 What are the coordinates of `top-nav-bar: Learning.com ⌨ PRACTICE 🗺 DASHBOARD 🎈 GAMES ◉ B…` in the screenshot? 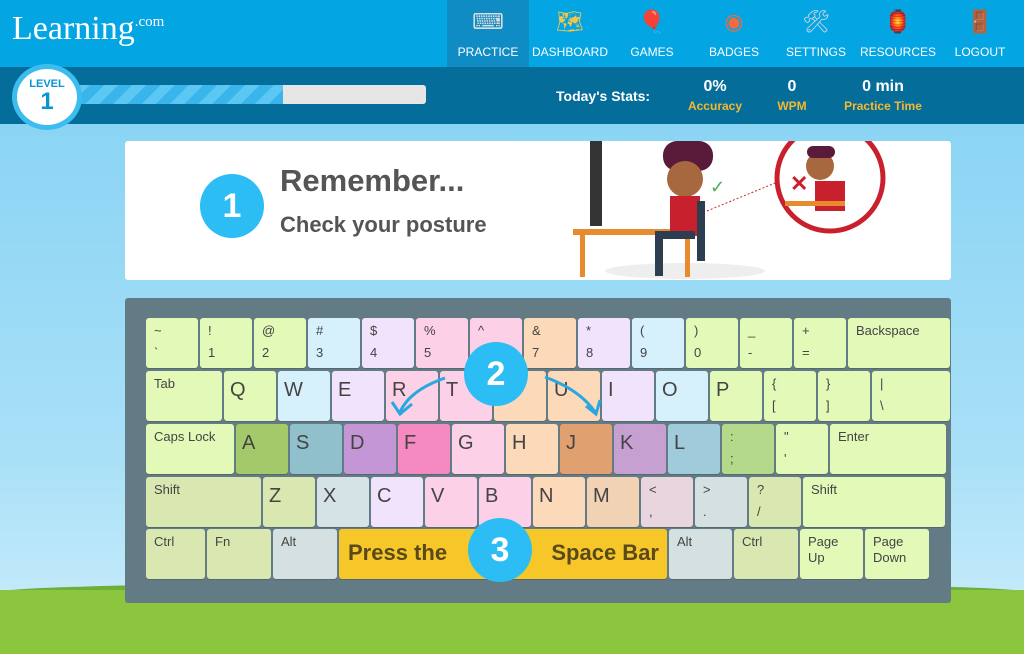 It's located at (512, 33).